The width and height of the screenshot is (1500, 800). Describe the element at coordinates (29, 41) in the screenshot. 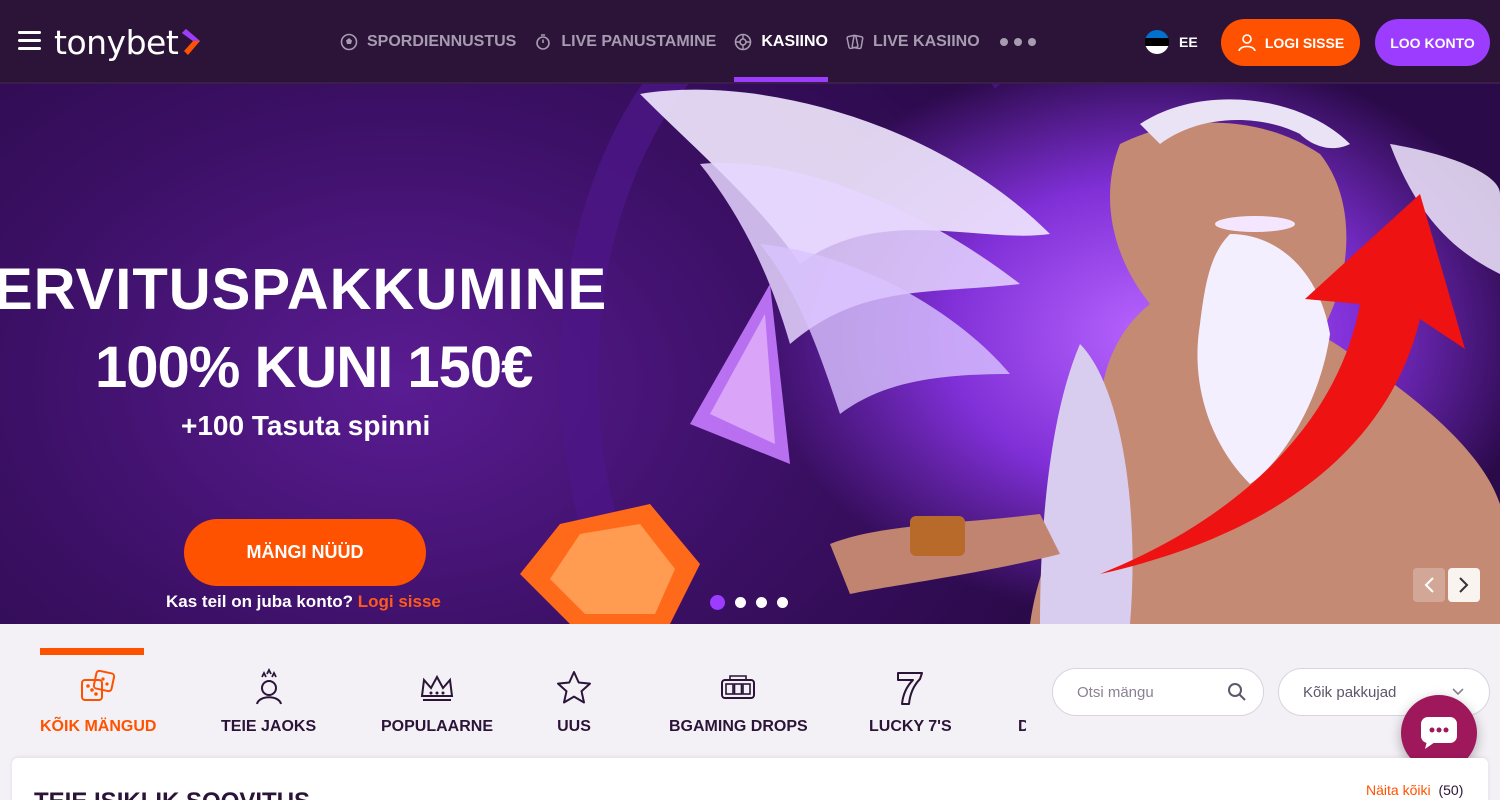

I see `menu-icon` at that location.